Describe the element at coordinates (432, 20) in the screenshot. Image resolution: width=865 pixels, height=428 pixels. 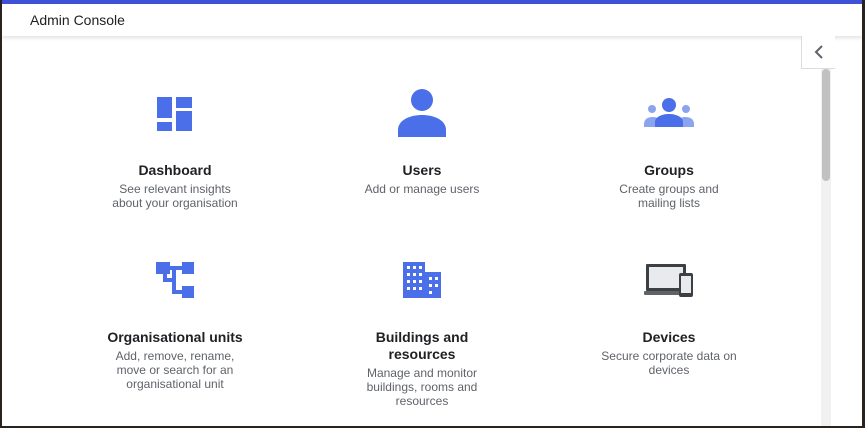
I see `header-bar: Admin Console` at that location.